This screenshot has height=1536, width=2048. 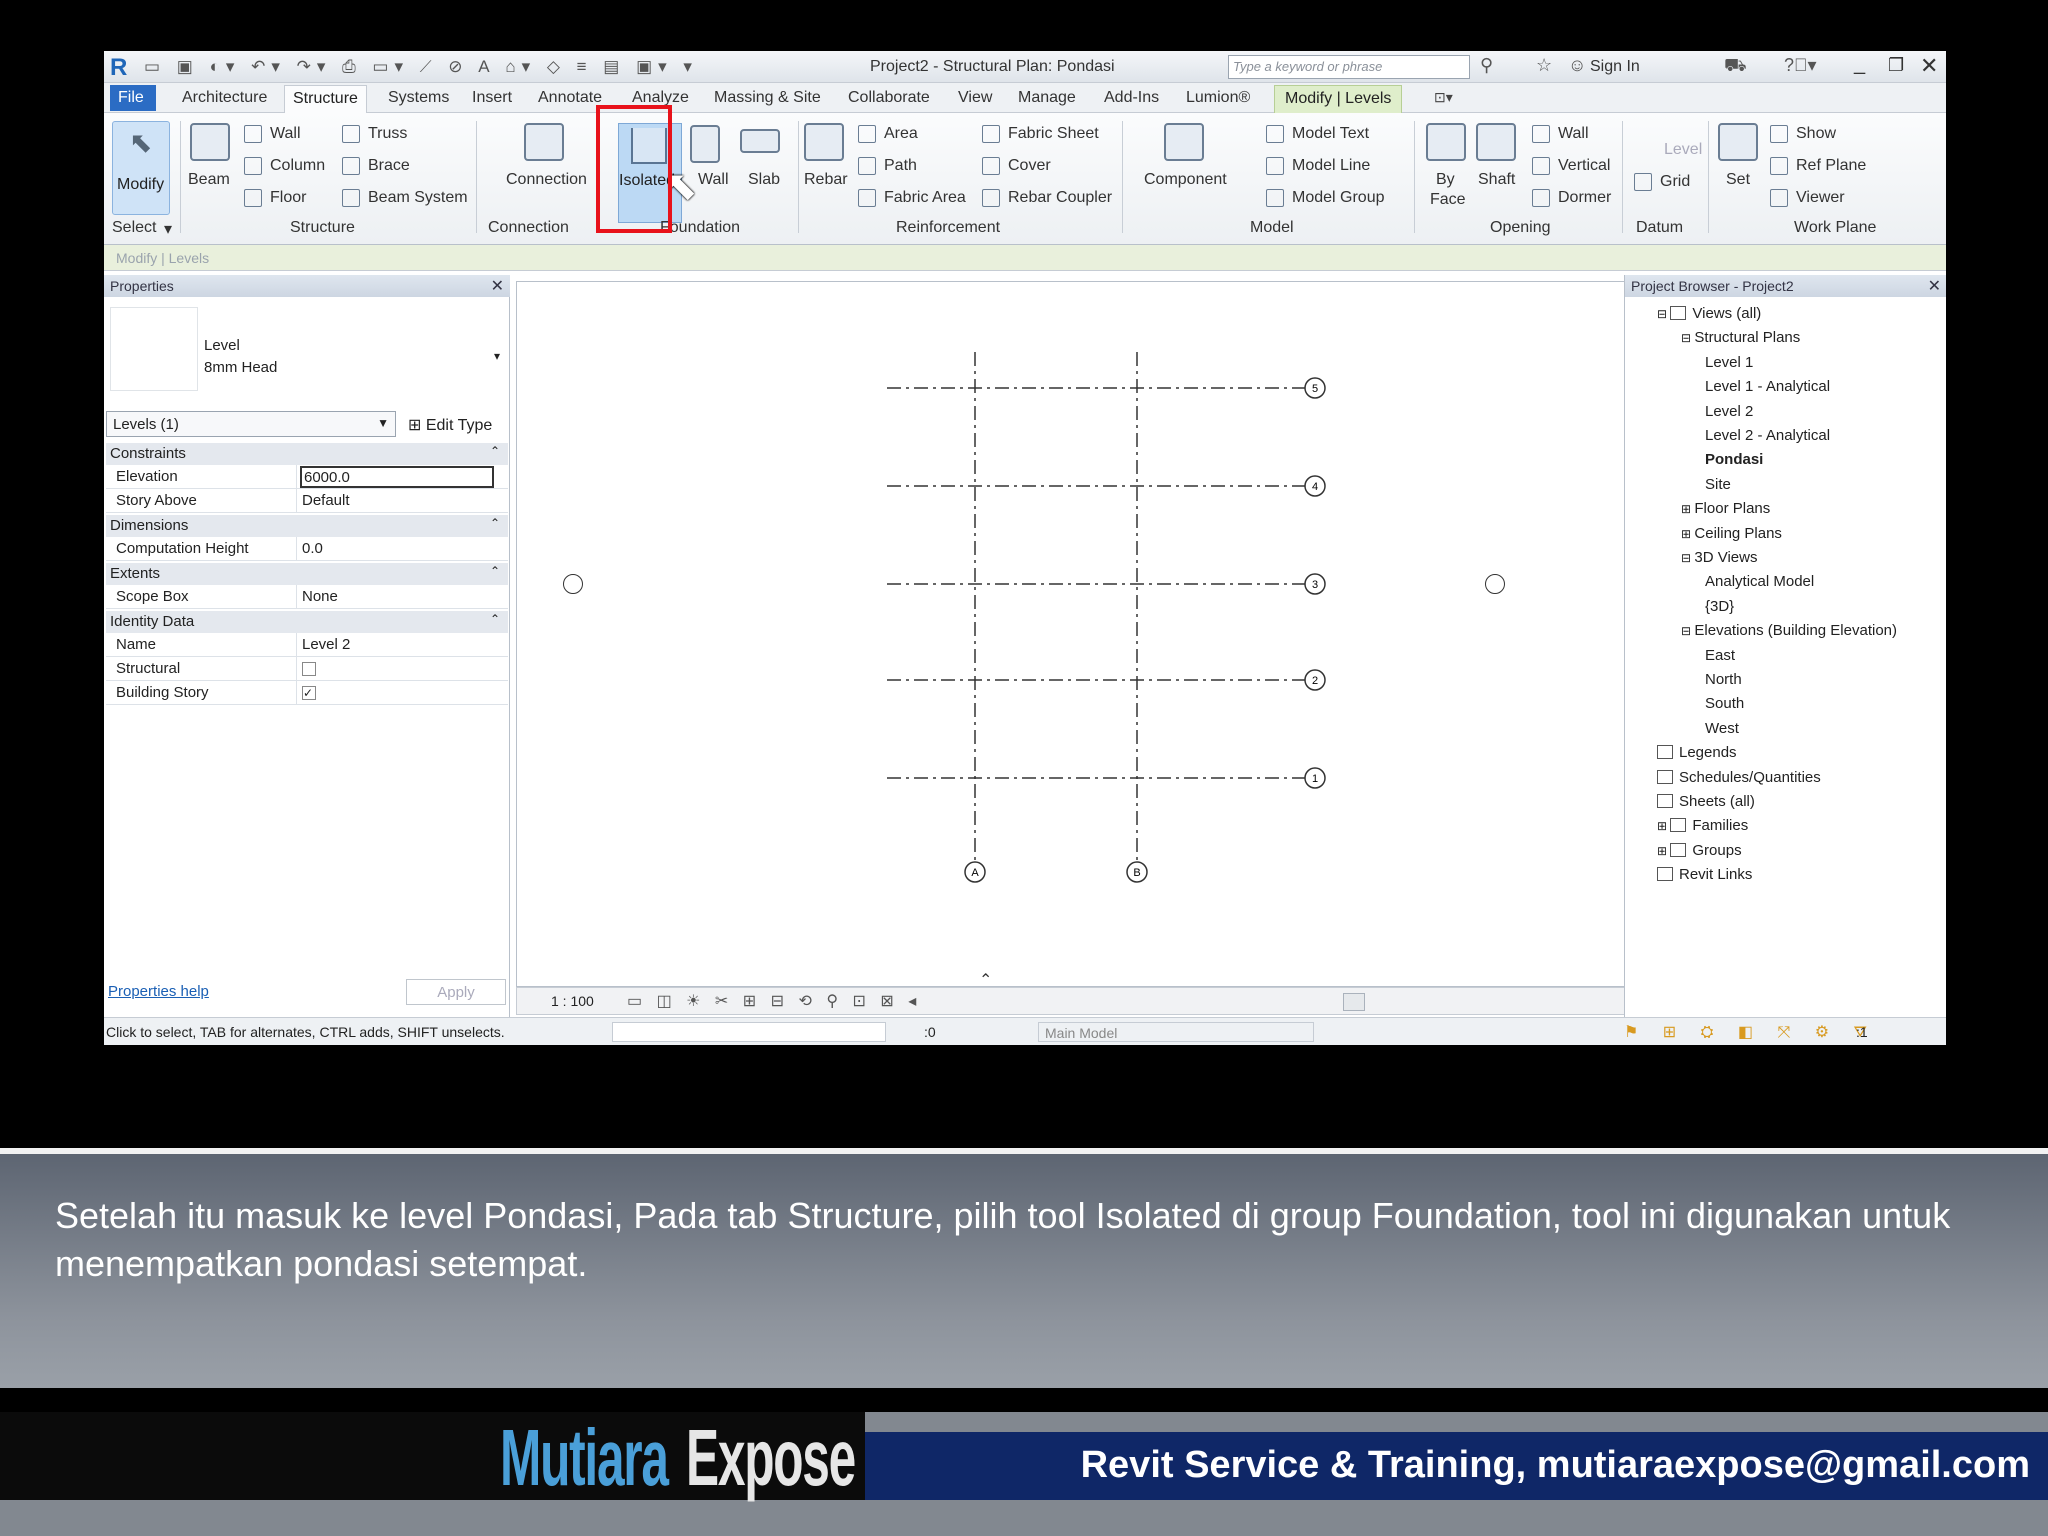 I want to click on grid-label-1: 1, so click(x=1315, y=779).